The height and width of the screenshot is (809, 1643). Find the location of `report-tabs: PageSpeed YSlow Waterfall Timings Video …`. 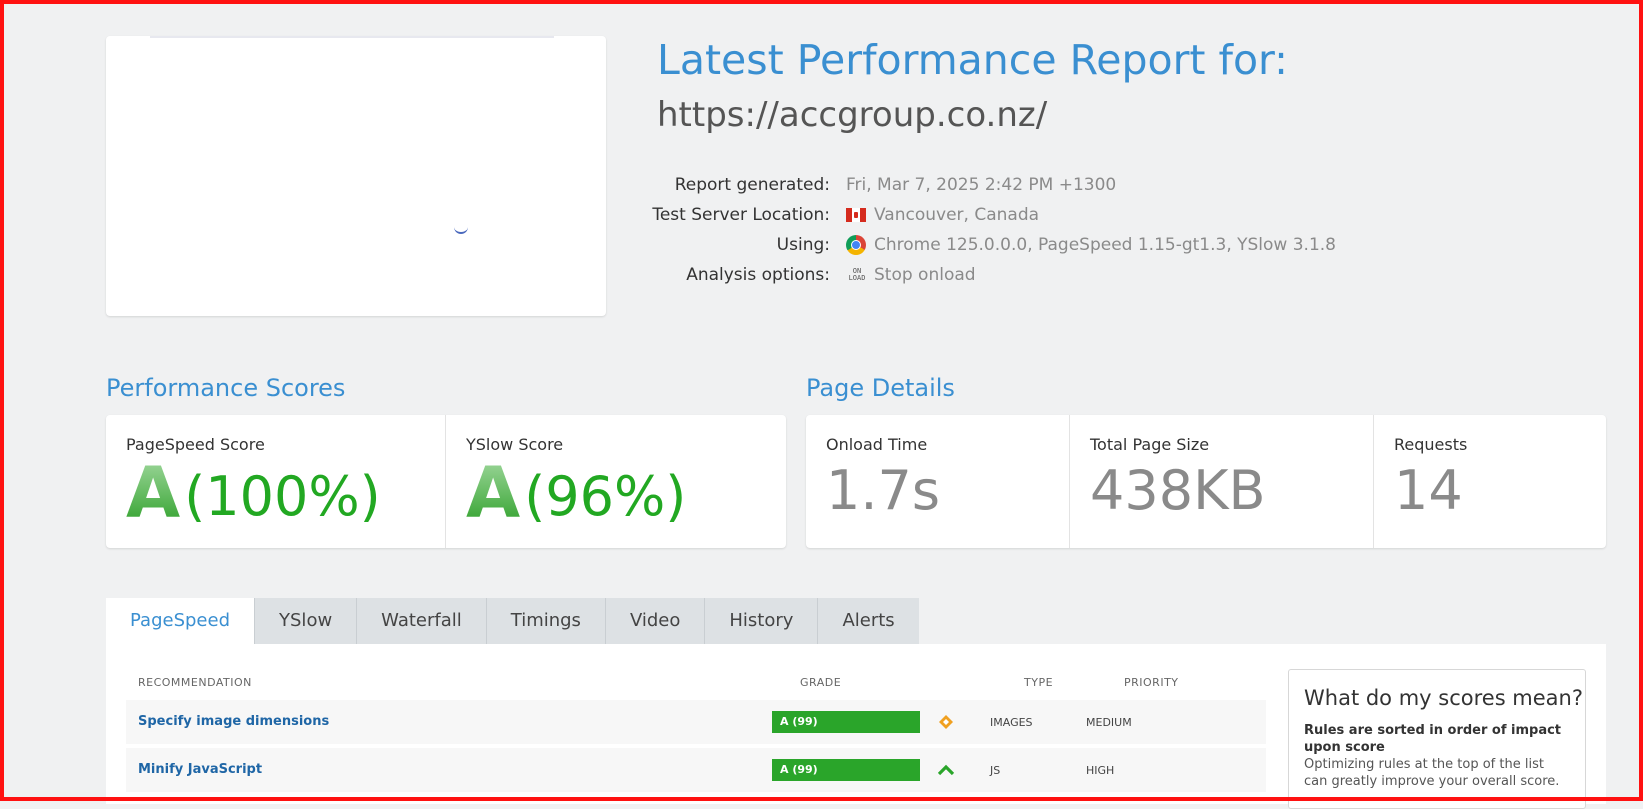

report-tabs: PageSpeed YSlow Waterfall Timings Video … is located at coordinates (512, 621).